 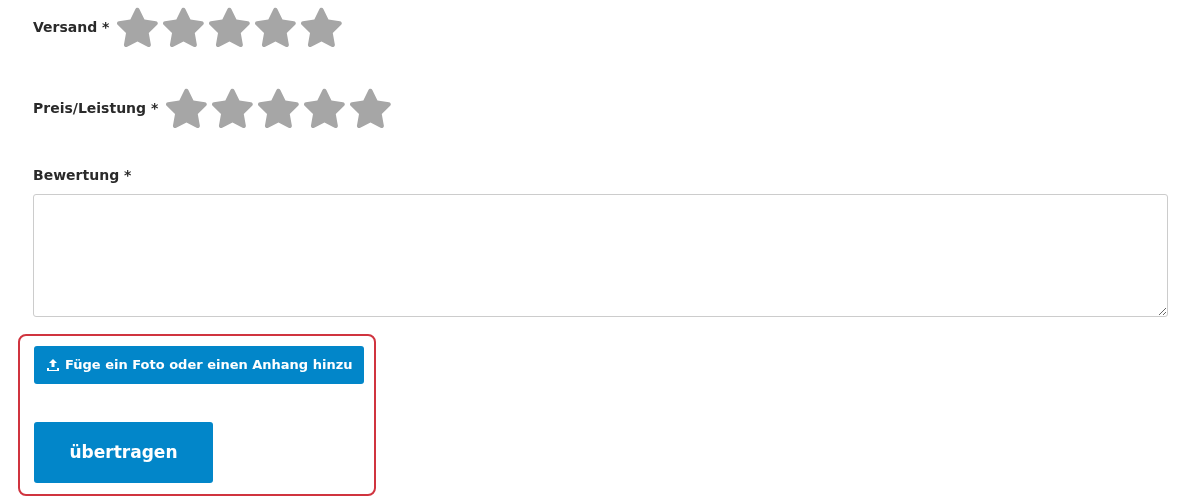 I want to click on rating-label: Preis/Leistung *, so click(x=96, y=108).